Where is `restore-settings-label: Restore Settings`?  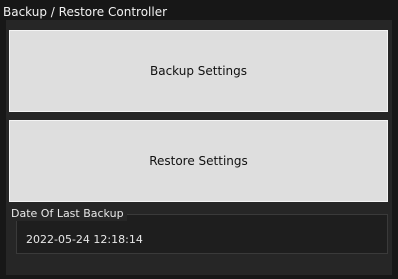
restore-settings-label: Restore Settings is located at coordinates (198, 161).